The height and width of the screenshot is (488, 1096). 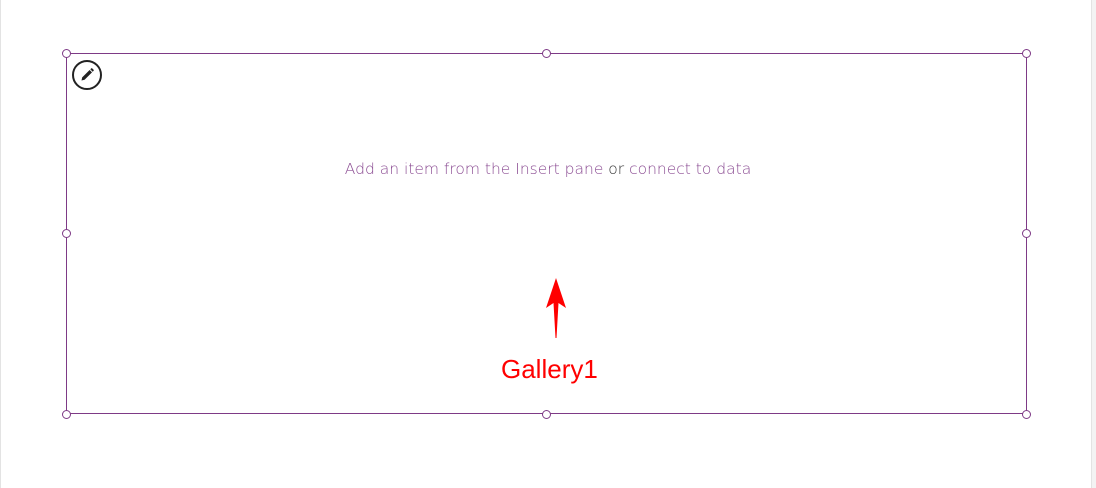 I want to click on edit-gallery-button, so click(x=87, y=75).